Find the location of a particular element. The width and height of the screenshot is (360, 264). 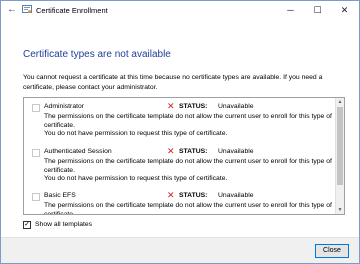

template-name: Basic EFS is located at coordinates (60, 195).